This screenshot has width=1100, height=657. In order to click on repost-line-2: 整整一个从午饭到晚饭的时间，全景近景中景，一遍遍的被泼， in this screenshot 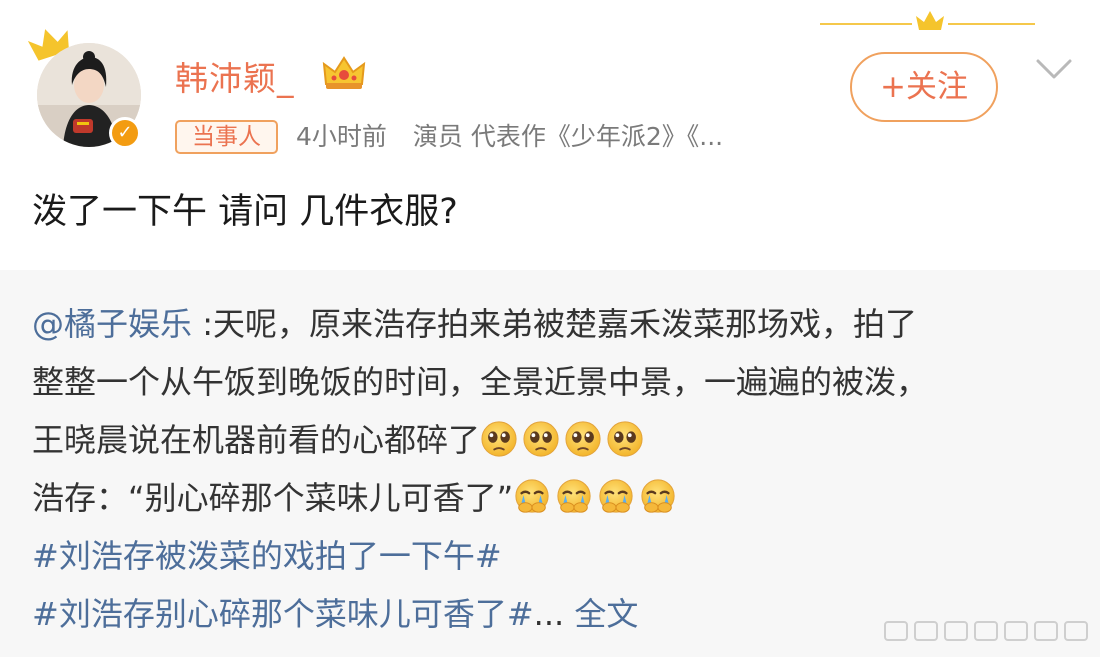, I will do `click(480, 382)`.